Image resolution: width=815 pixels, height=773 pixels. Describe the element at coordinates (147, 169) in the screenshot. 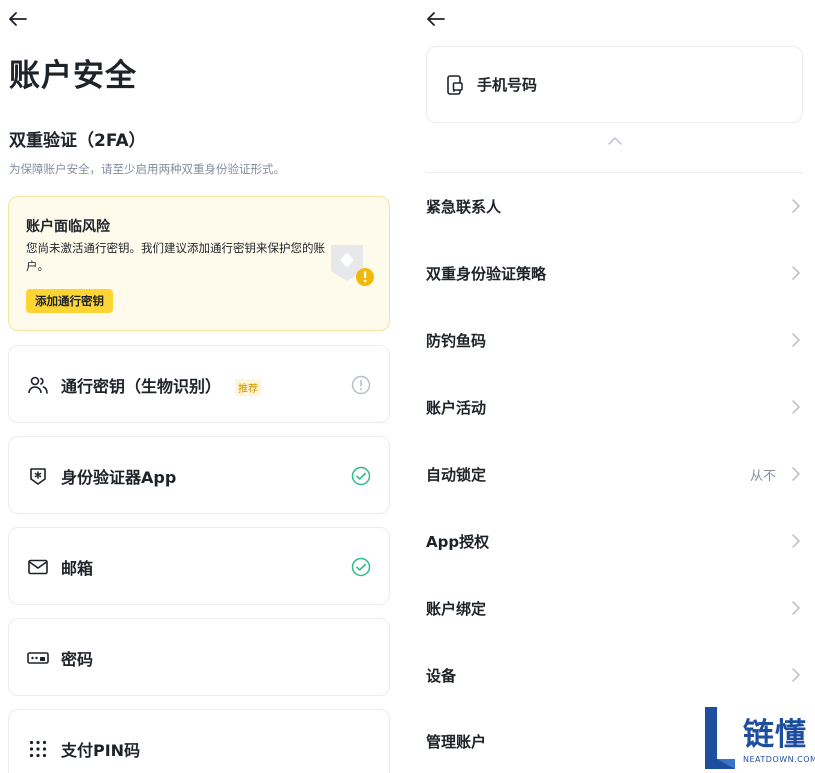

I see `twofa-description: 为保障账户安全，请至少启用两种双重身份验证形式。` at that location.